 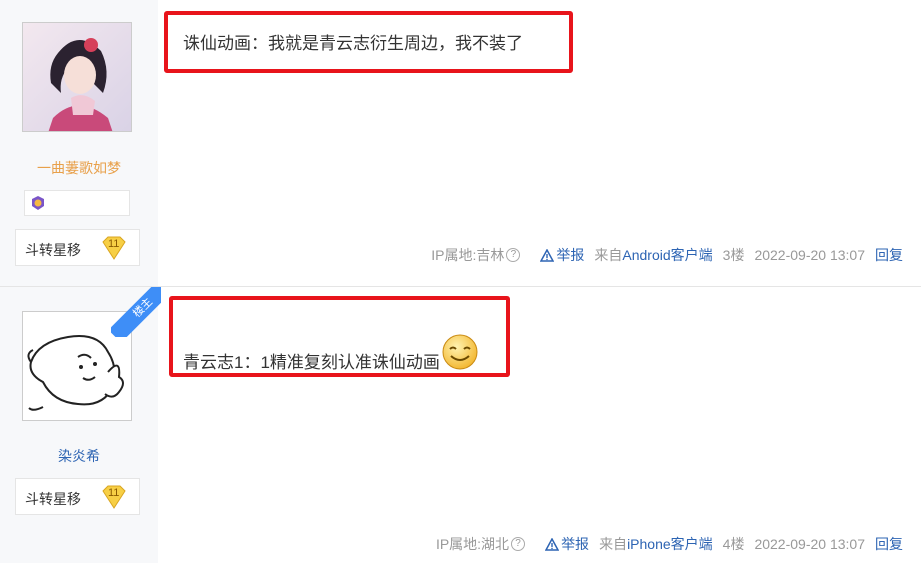 I want to click on ribbon-label: 楼主, so click(x=136, y=312).